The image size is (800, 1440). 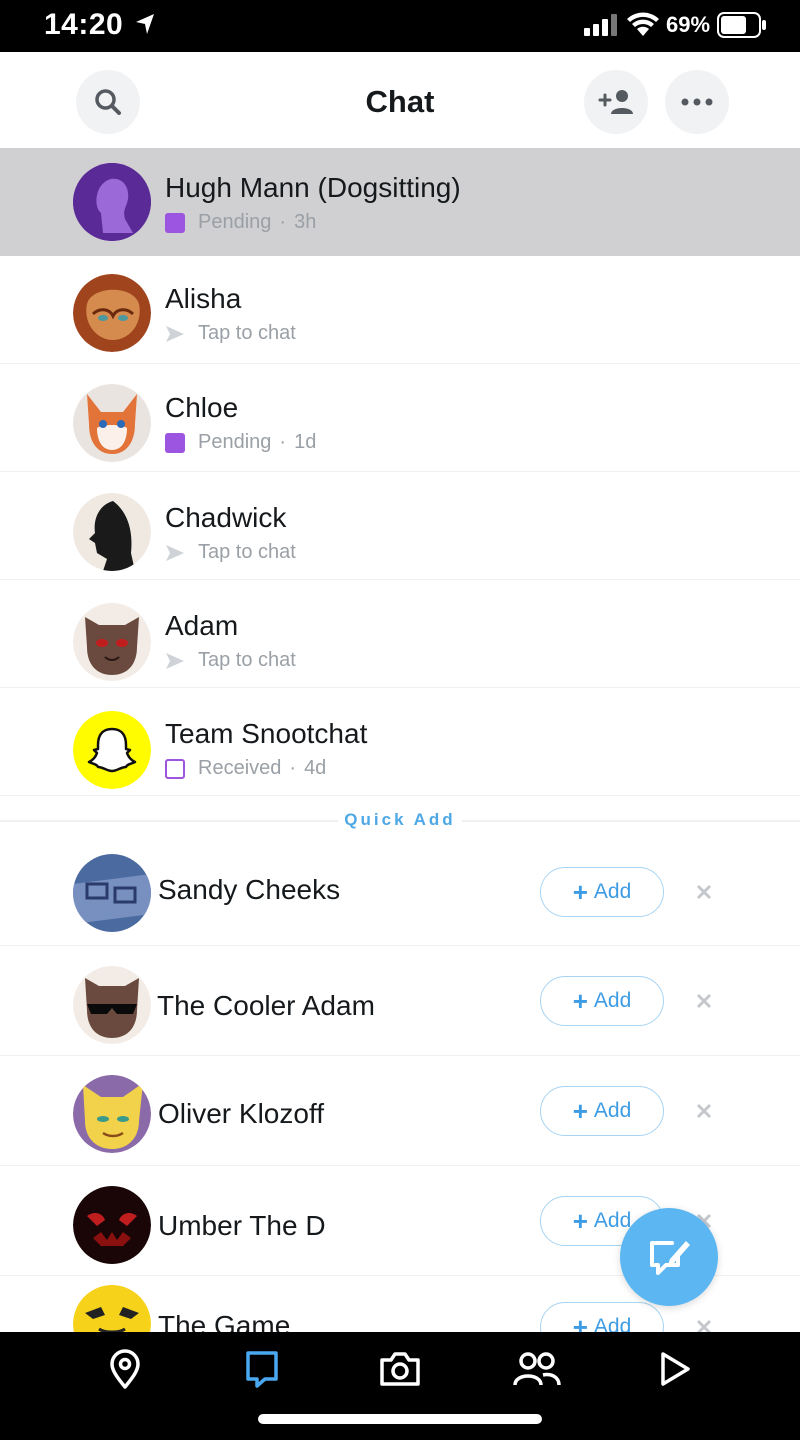 I want to click on chat-name: Team Snootchat, so click(x=266, y=733).